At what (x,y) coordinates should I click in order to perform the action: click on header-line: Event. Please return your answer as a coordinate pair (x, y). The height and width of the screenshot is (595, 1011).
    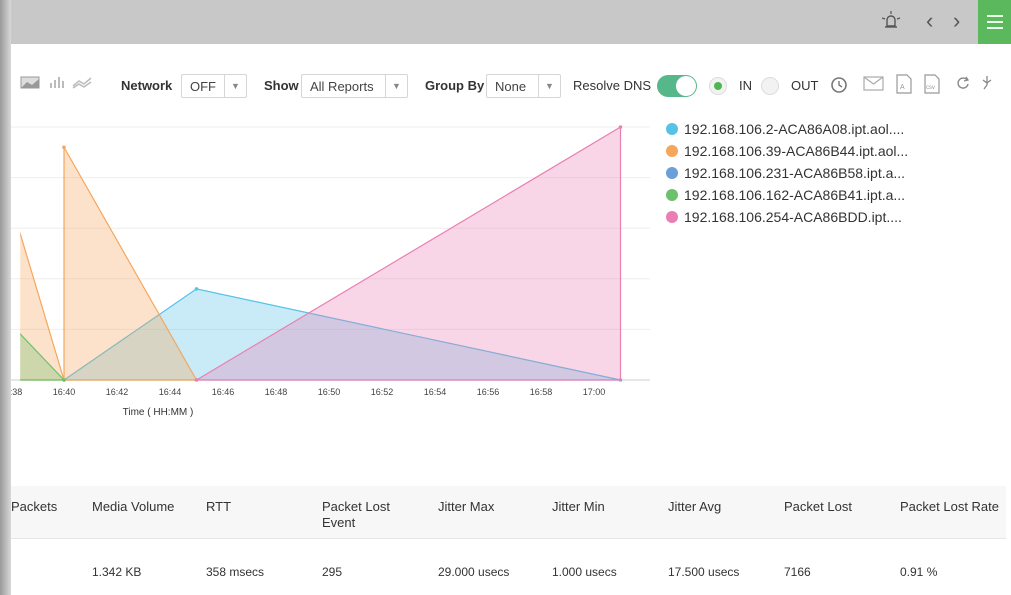
    Looking at the image, I should click on (339, 522).